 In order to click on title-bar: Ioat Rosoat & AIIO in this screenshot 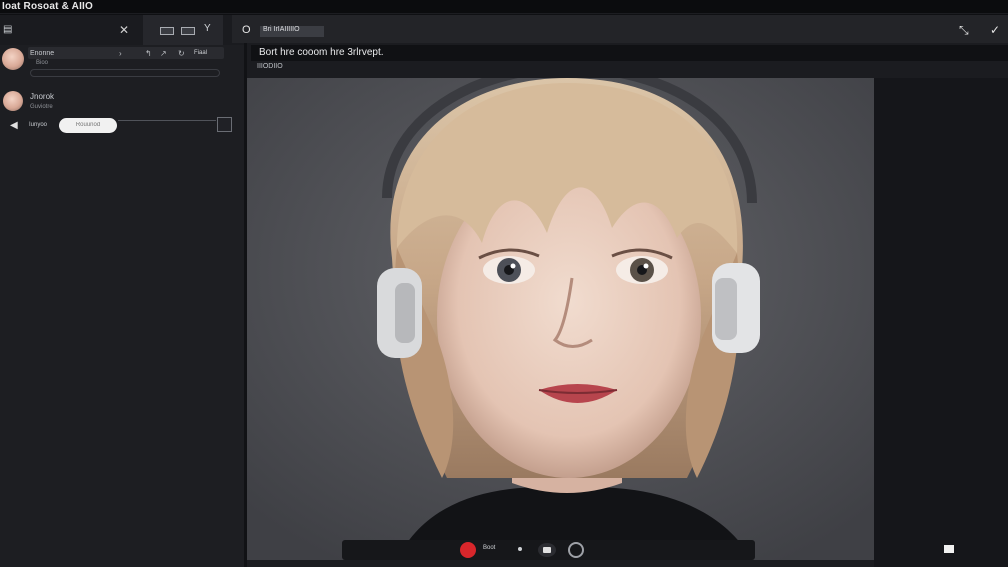, I will do `click(504, 7)`.